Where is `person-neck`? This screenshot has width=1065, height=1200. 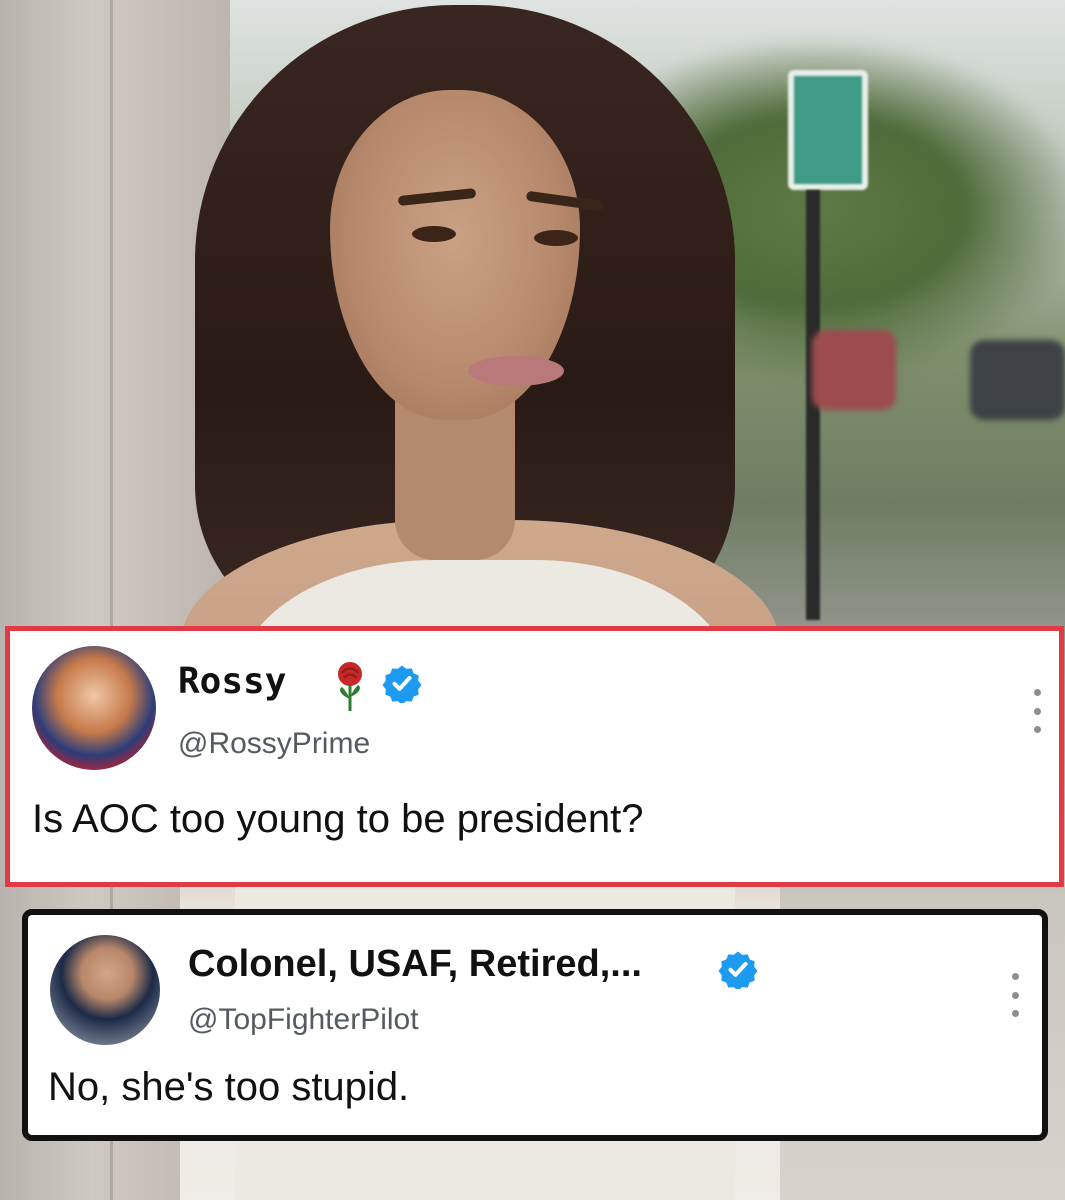 person-neck is located at coordinates (455, 480).